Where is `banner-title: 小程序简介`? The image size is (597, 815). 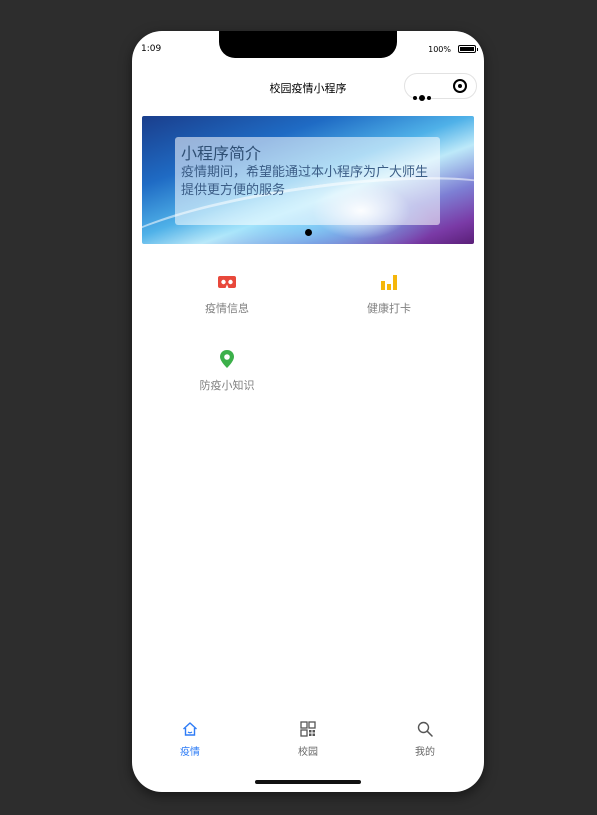 banner-title: 小程序简介 is located at coordinates (221, 153).